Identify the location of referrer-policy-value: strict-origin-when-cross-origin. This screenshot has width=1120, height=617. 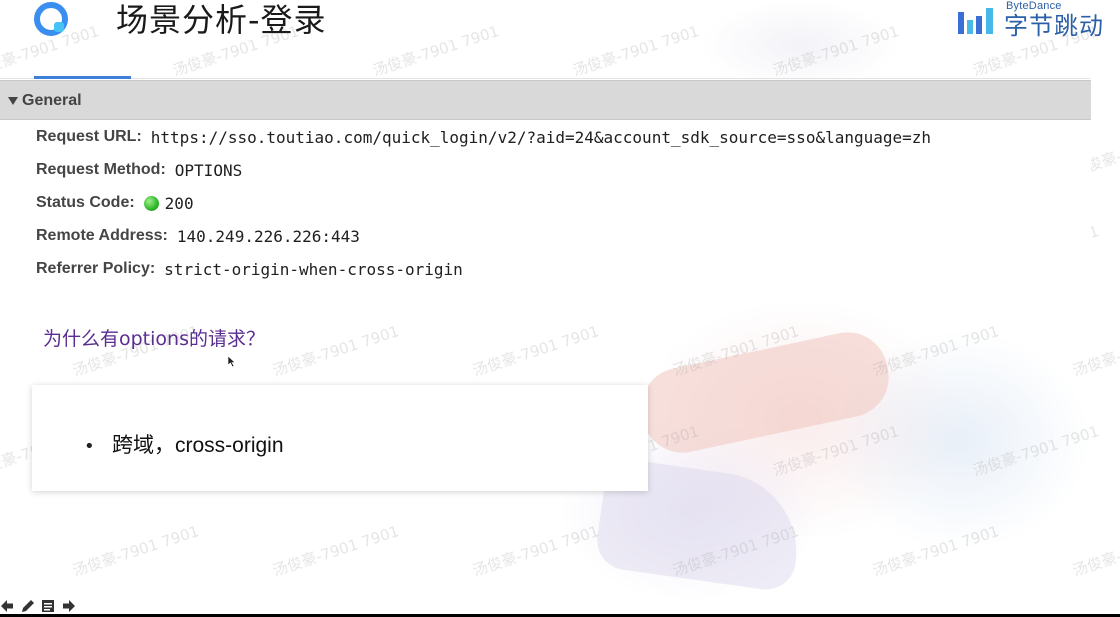
(313, 269).